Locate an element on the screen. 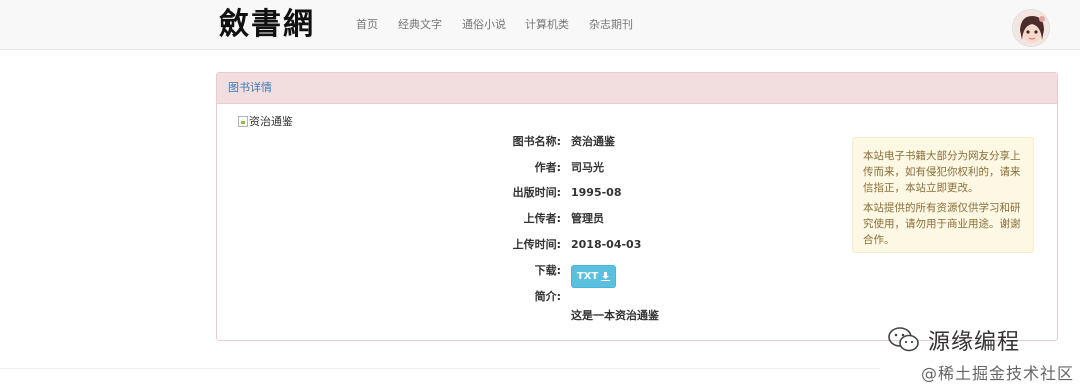 The image size is (1080, 386). intro-label: 简介: is located at coordinates (547, 296).